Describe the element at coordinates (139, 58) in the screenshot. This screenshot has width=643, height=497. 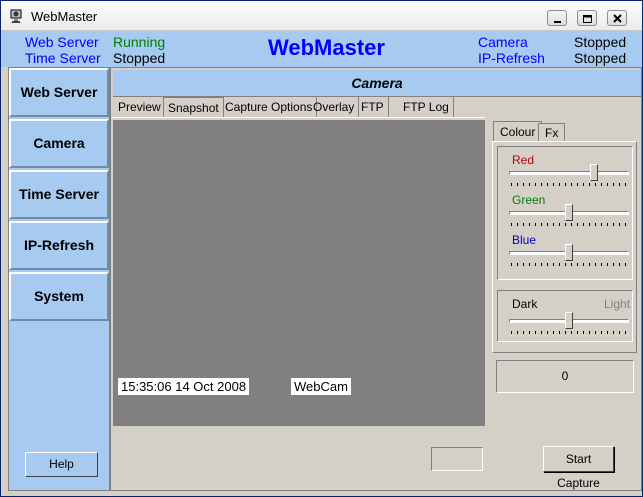
I see `time-server-status-value: Stopped` at that location.